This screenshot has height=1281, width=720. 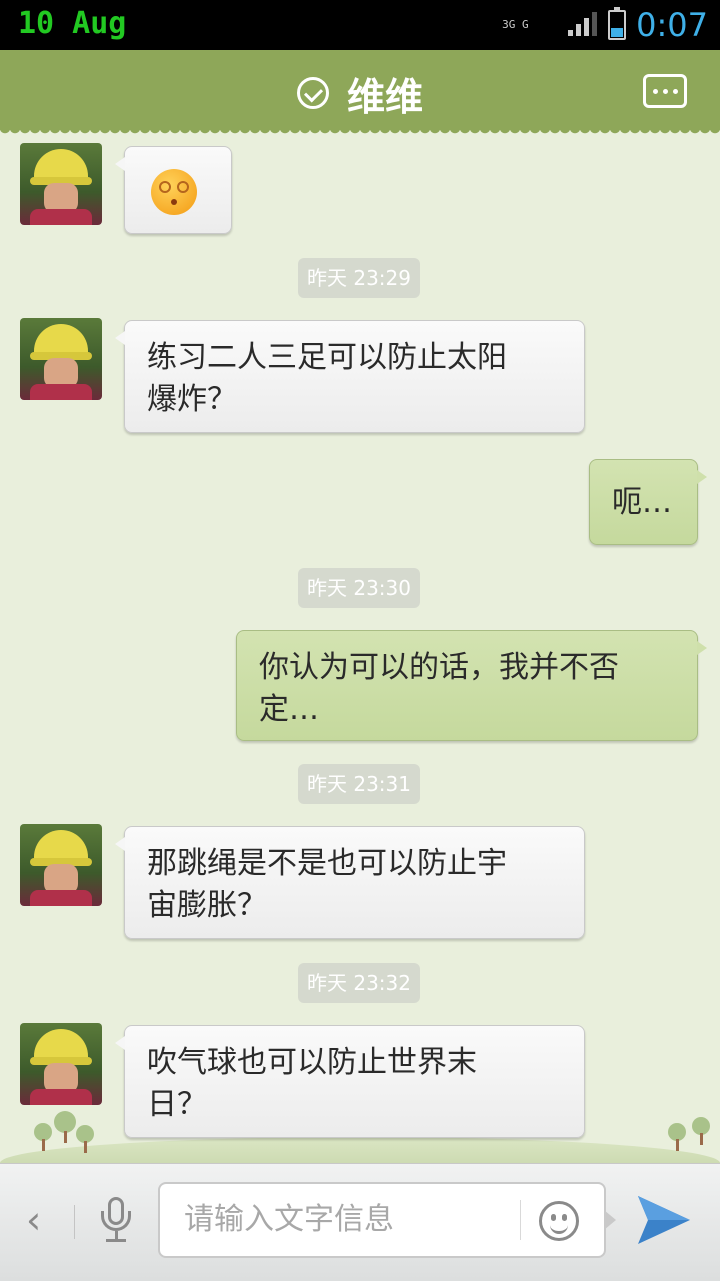 I want to click on network-icon: 3G G, so click(x=530, y=25).